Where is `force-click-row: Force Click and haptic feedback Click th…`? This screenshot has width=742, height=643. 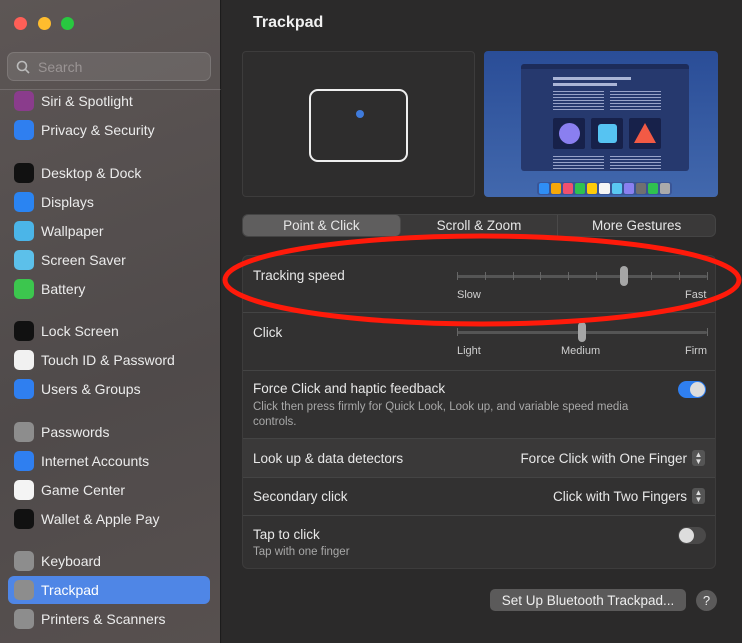 force-click-row: Force Click and haptic feedback Click th… is located at coordinates (479, 405).